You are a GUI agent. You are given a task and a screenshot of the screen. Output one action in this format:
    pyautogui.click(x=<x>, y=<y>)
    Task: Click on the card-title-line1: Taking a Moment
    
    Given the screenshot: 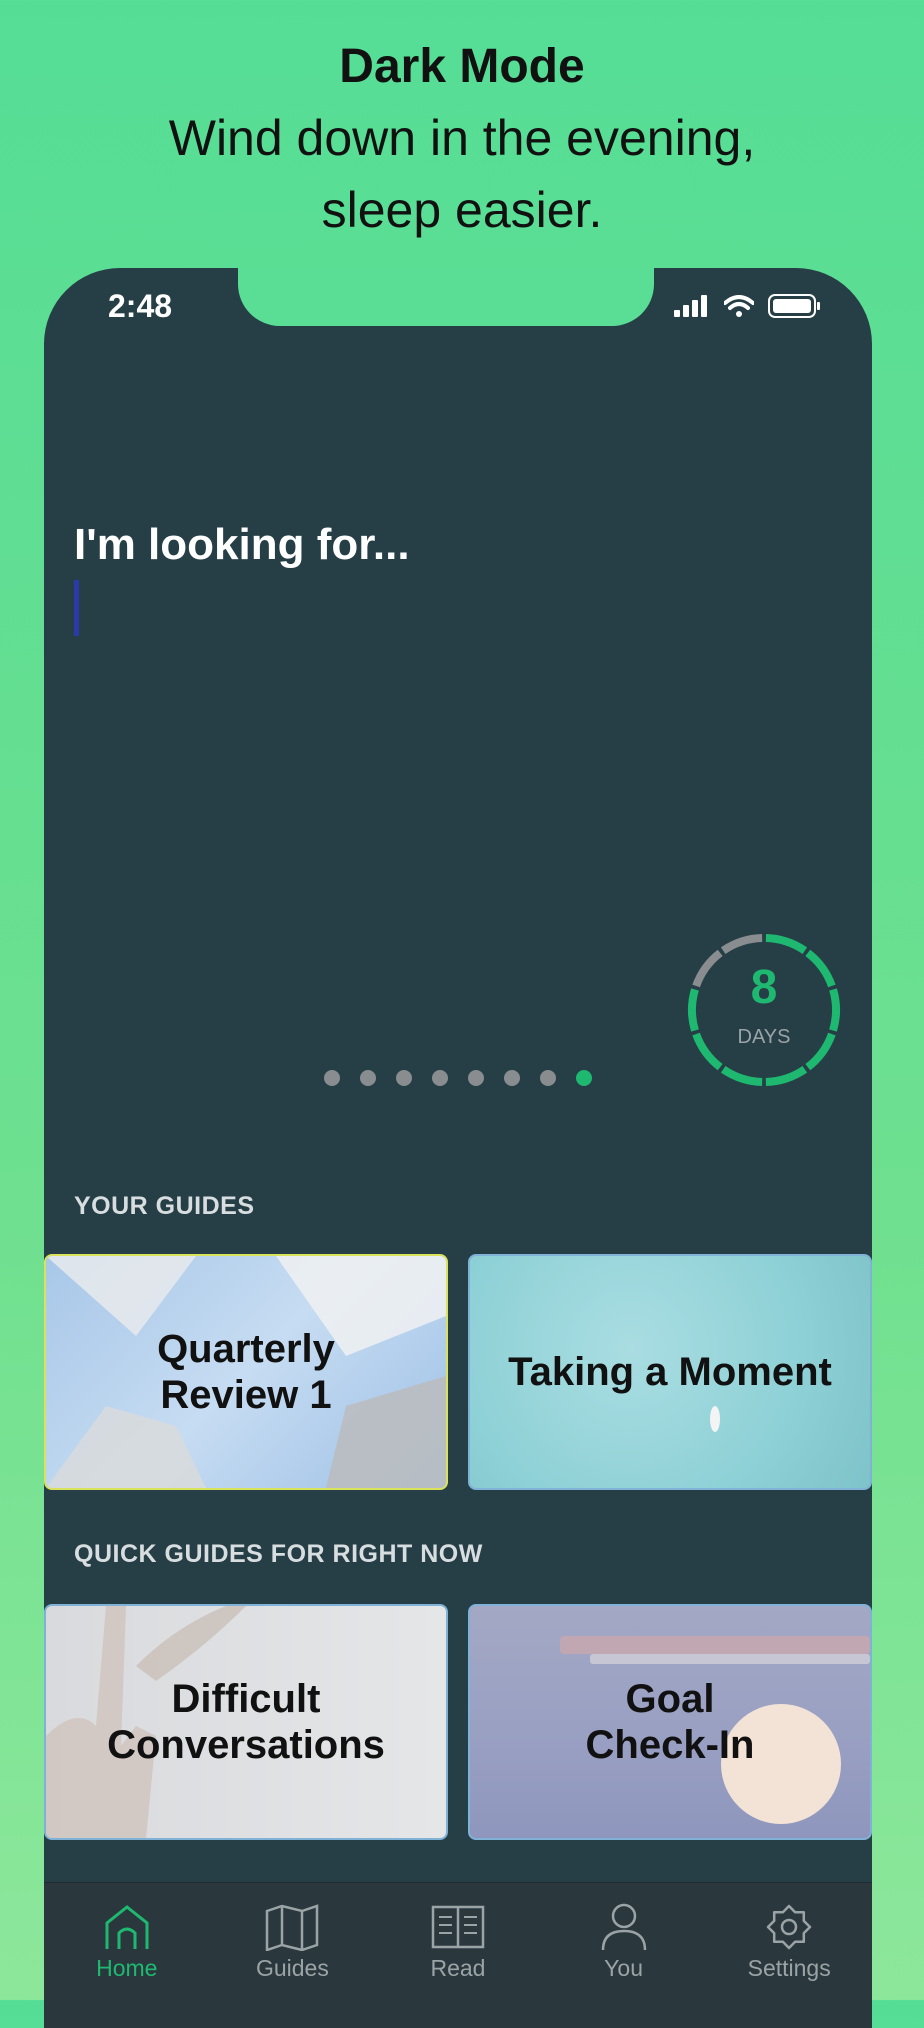 What is the action you would take?
    pyautogui.click(x=670, y=1372)
    